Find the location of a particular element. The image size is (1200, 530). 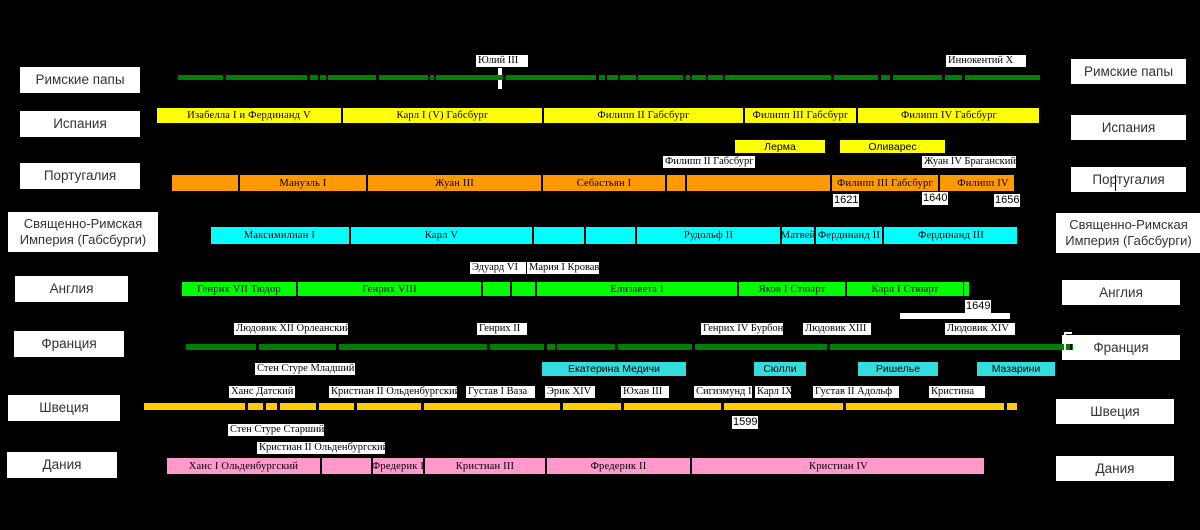

portugal-segment-manuel: Мануэль I is located at coordinates (303, 183).